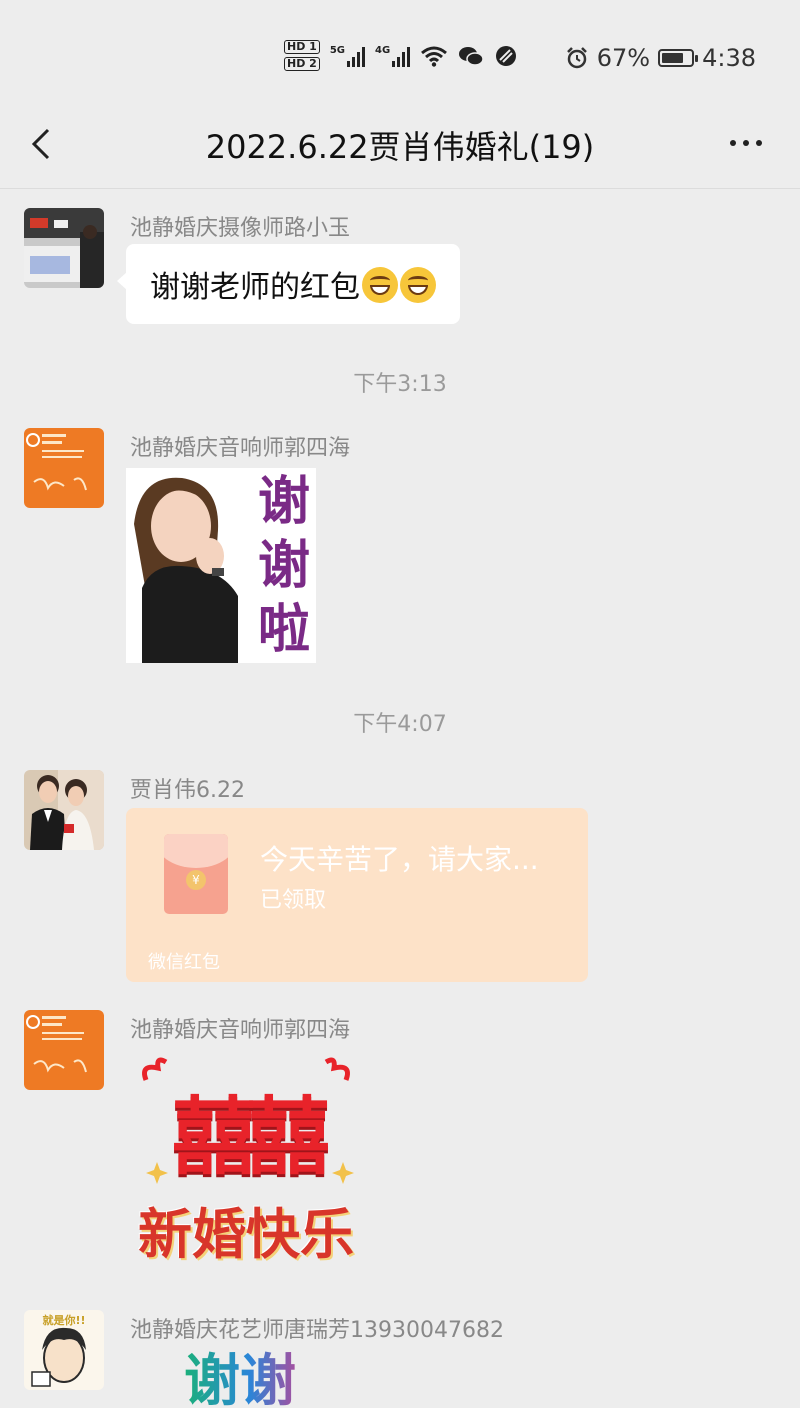 The image size is (800, 1408). Describe the element at coordinates (471, 56) in the screenshot. I see `wechat-icon` at that location.